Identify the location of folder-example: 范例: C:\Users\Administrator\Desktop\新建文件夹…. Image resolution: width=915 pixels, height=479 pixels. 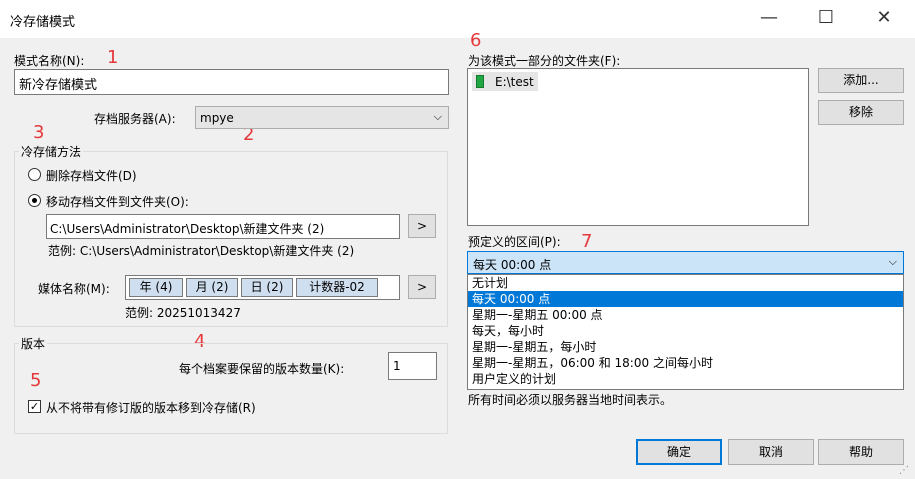
(201, 251).